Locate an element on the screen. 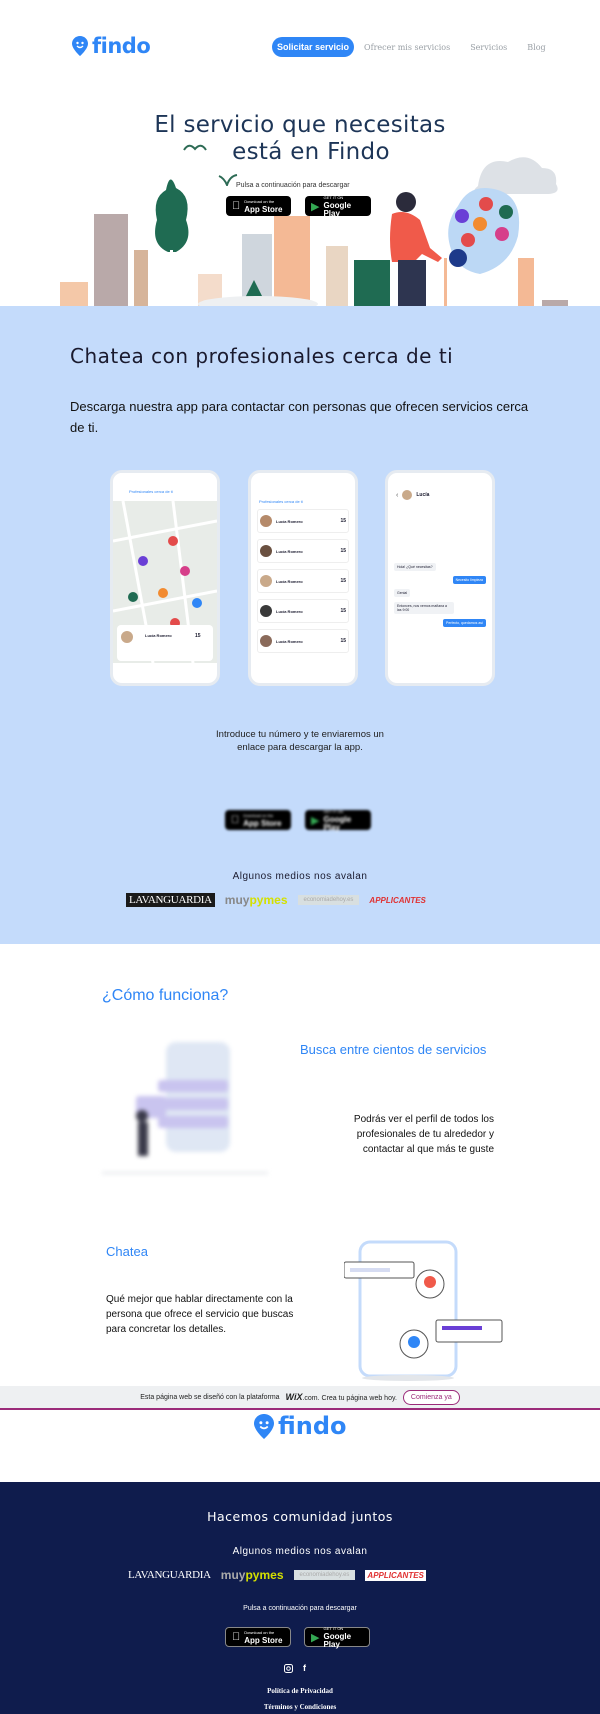 Image resolution: width=600 pixels, height=1714 pixels. how-it-works-title: ¿Cómo funciona? is located at coordinates (165, 995).